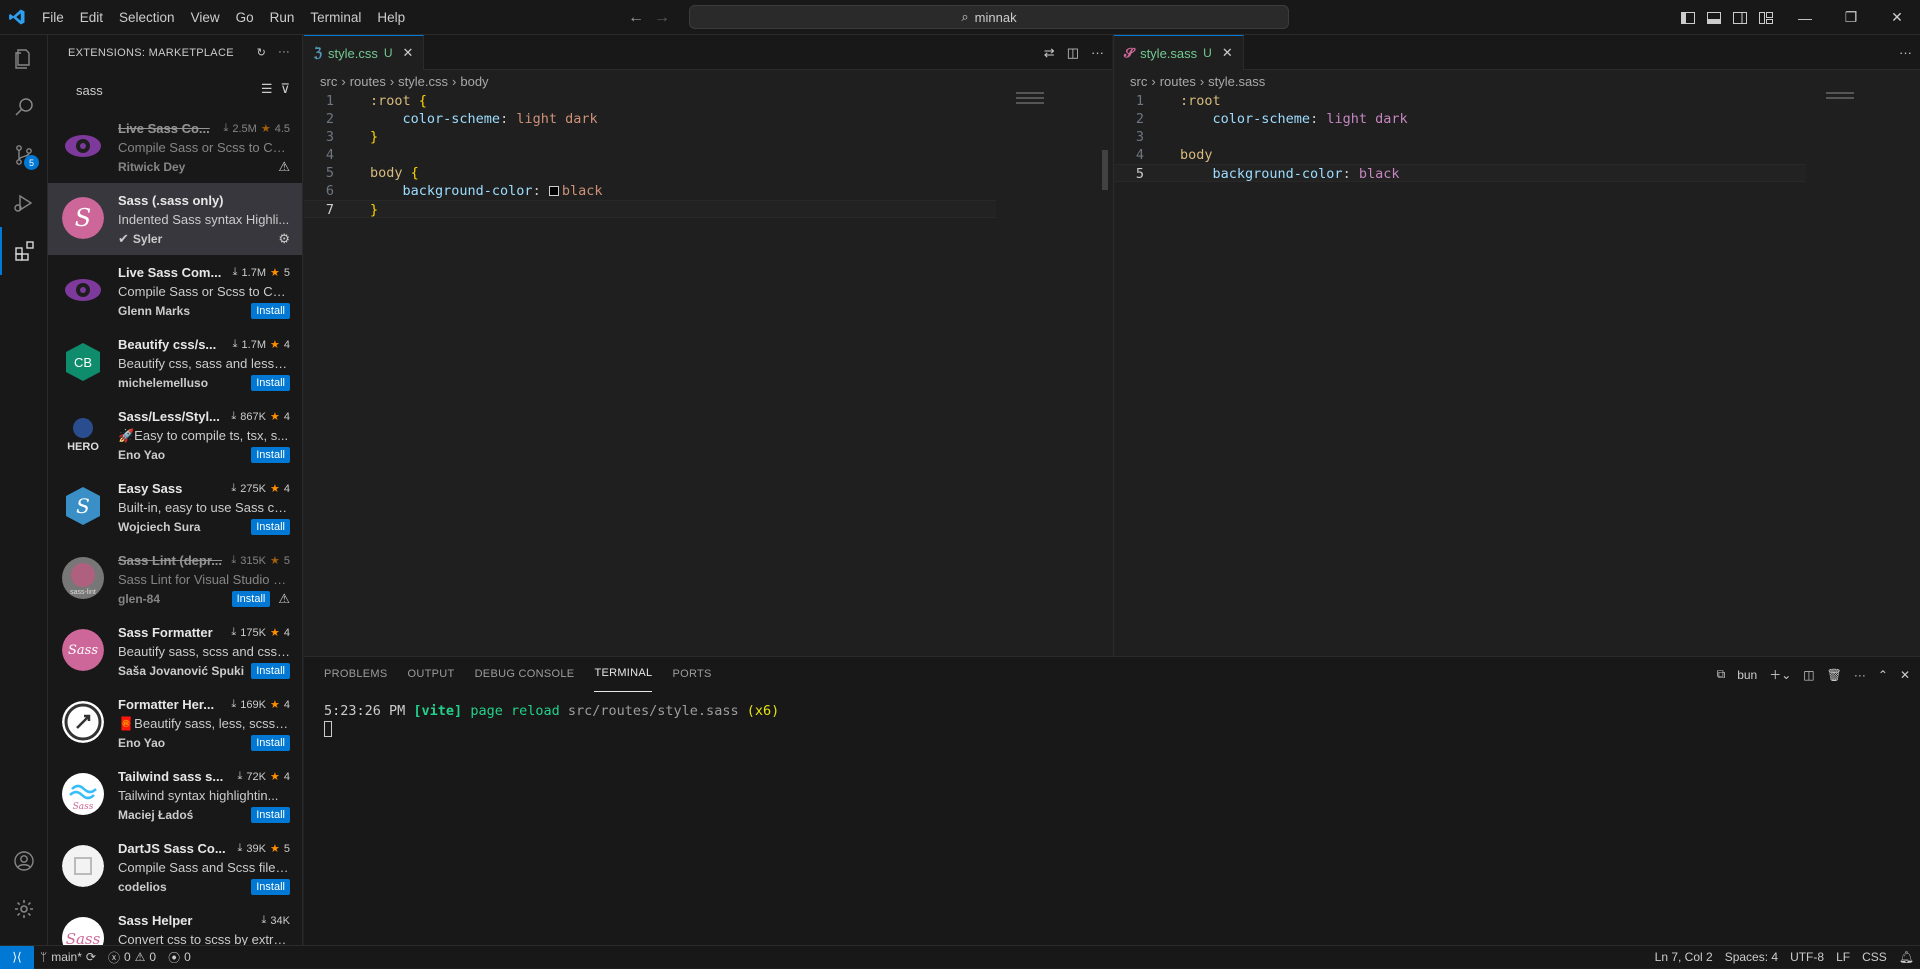 This screenshot has height=969, width=1920. Describe the element at coordinates (1073, 53) in the screenshot. I see `split-editor-icon: ◫` at that location.